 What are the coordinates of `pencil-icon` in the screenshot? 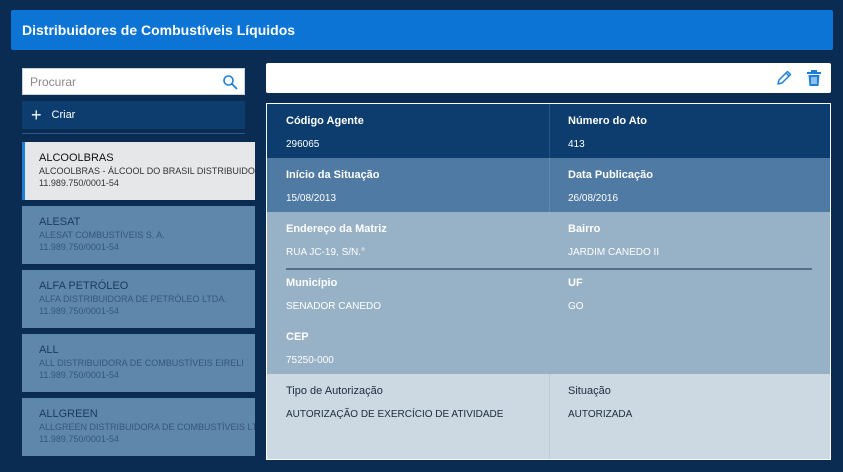 It's located at (784, 78).